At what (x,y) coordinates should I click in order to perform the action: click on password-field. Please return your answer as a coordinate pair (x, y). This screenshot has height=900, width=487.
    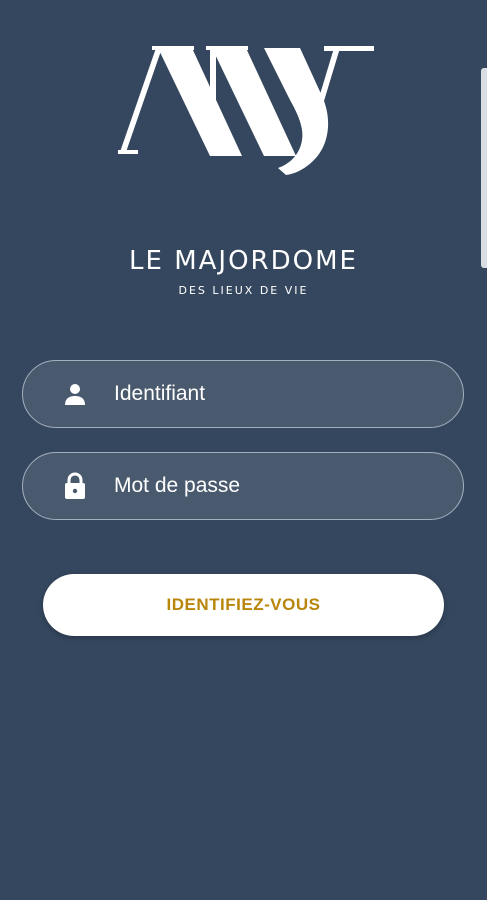
    Looking at the image, I should click on (243, 486).